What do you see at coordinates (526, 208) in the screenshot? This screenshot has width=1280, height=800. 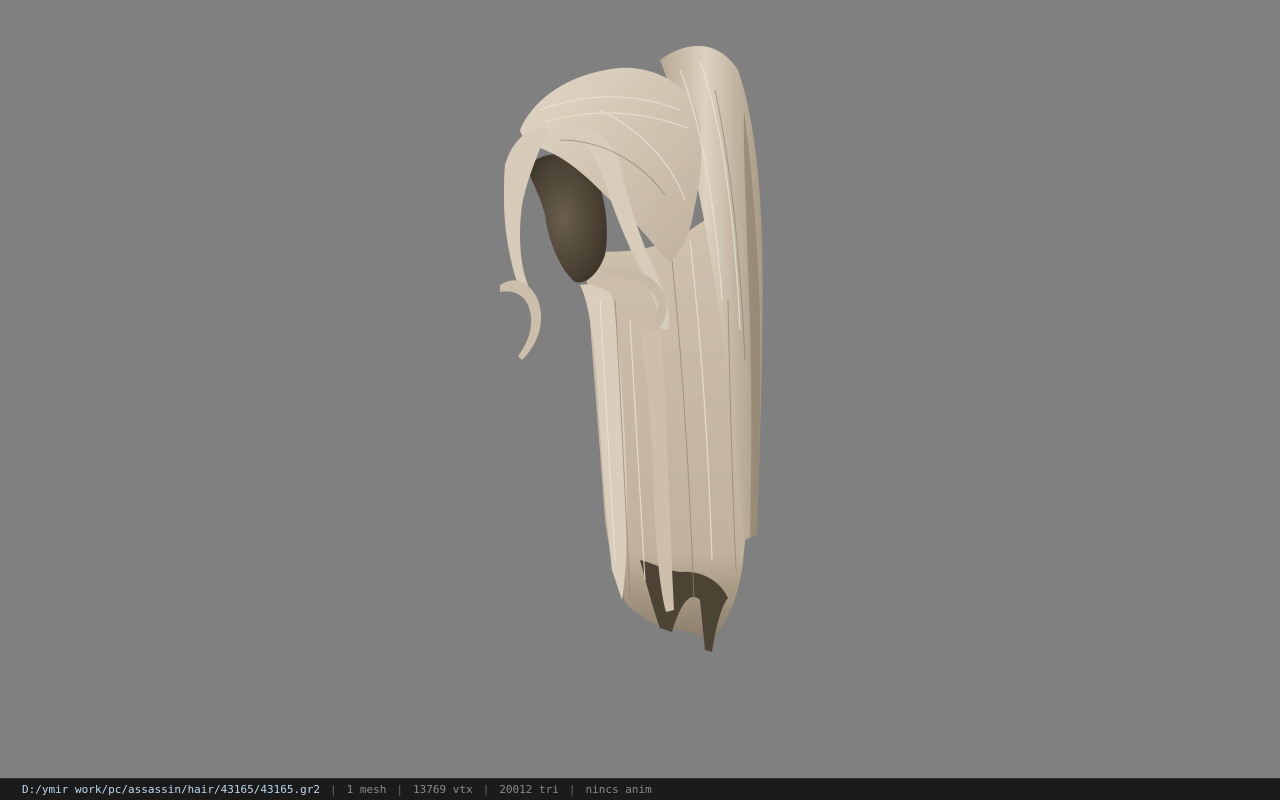 I see `bang-strand` at bounding box center [526, 208].